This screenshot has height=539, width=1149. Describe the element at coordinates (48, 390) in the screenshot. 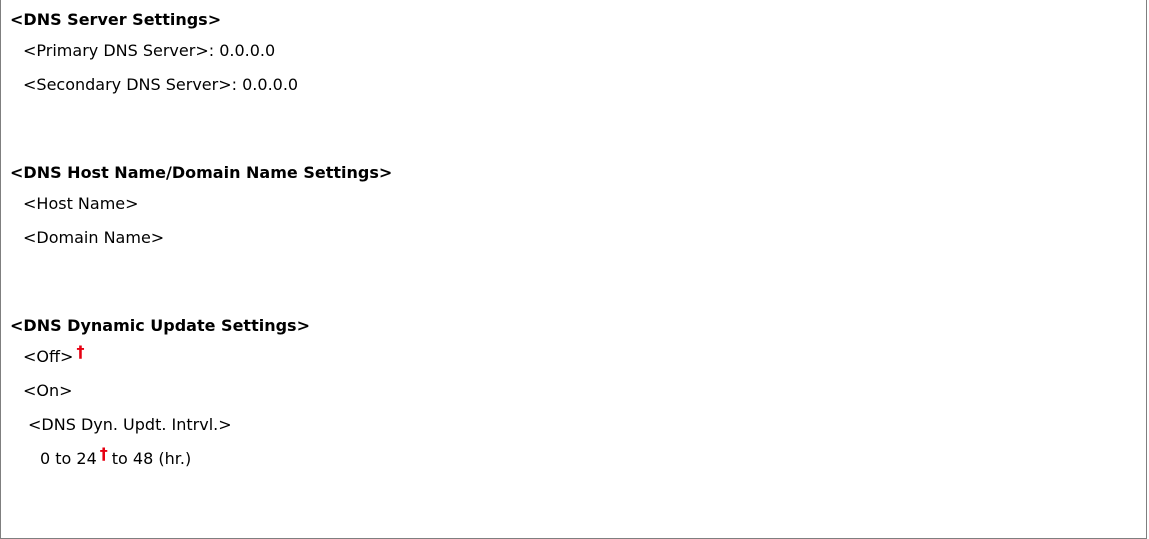

I see `dynamic-update-on-option: <On>` at that location.